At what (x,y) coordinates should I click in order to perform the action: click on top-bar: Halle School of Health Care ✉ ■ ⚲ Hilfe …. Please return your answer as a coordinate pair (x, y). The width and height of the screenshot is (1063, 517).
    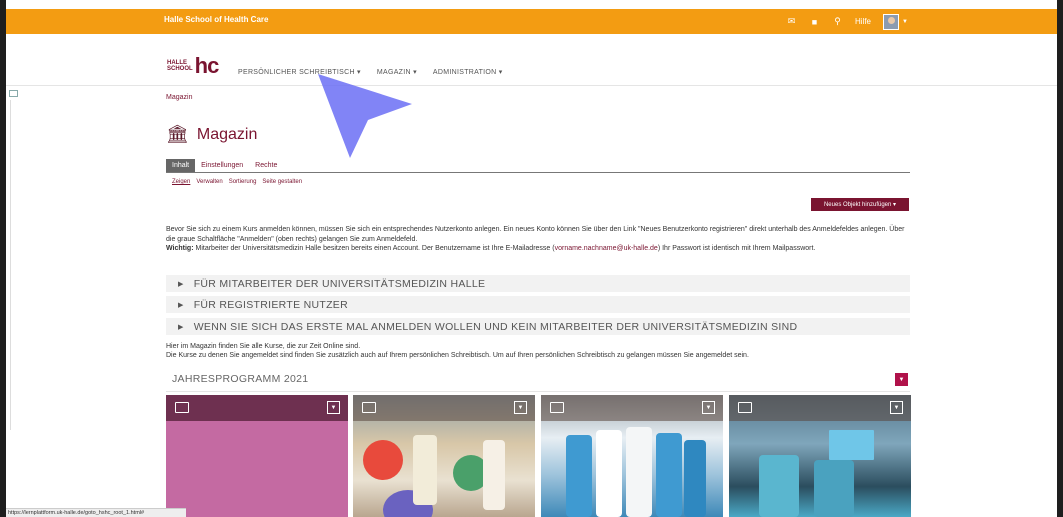
    Looking at the image, I should click on (531, 21).